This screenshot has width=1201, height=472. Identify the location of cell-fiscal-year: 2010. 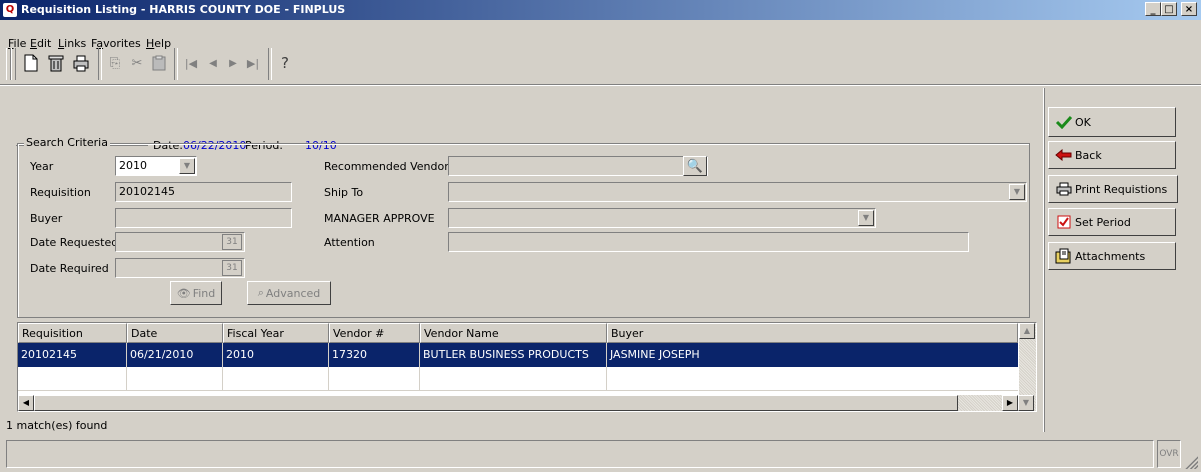
(276, 355).